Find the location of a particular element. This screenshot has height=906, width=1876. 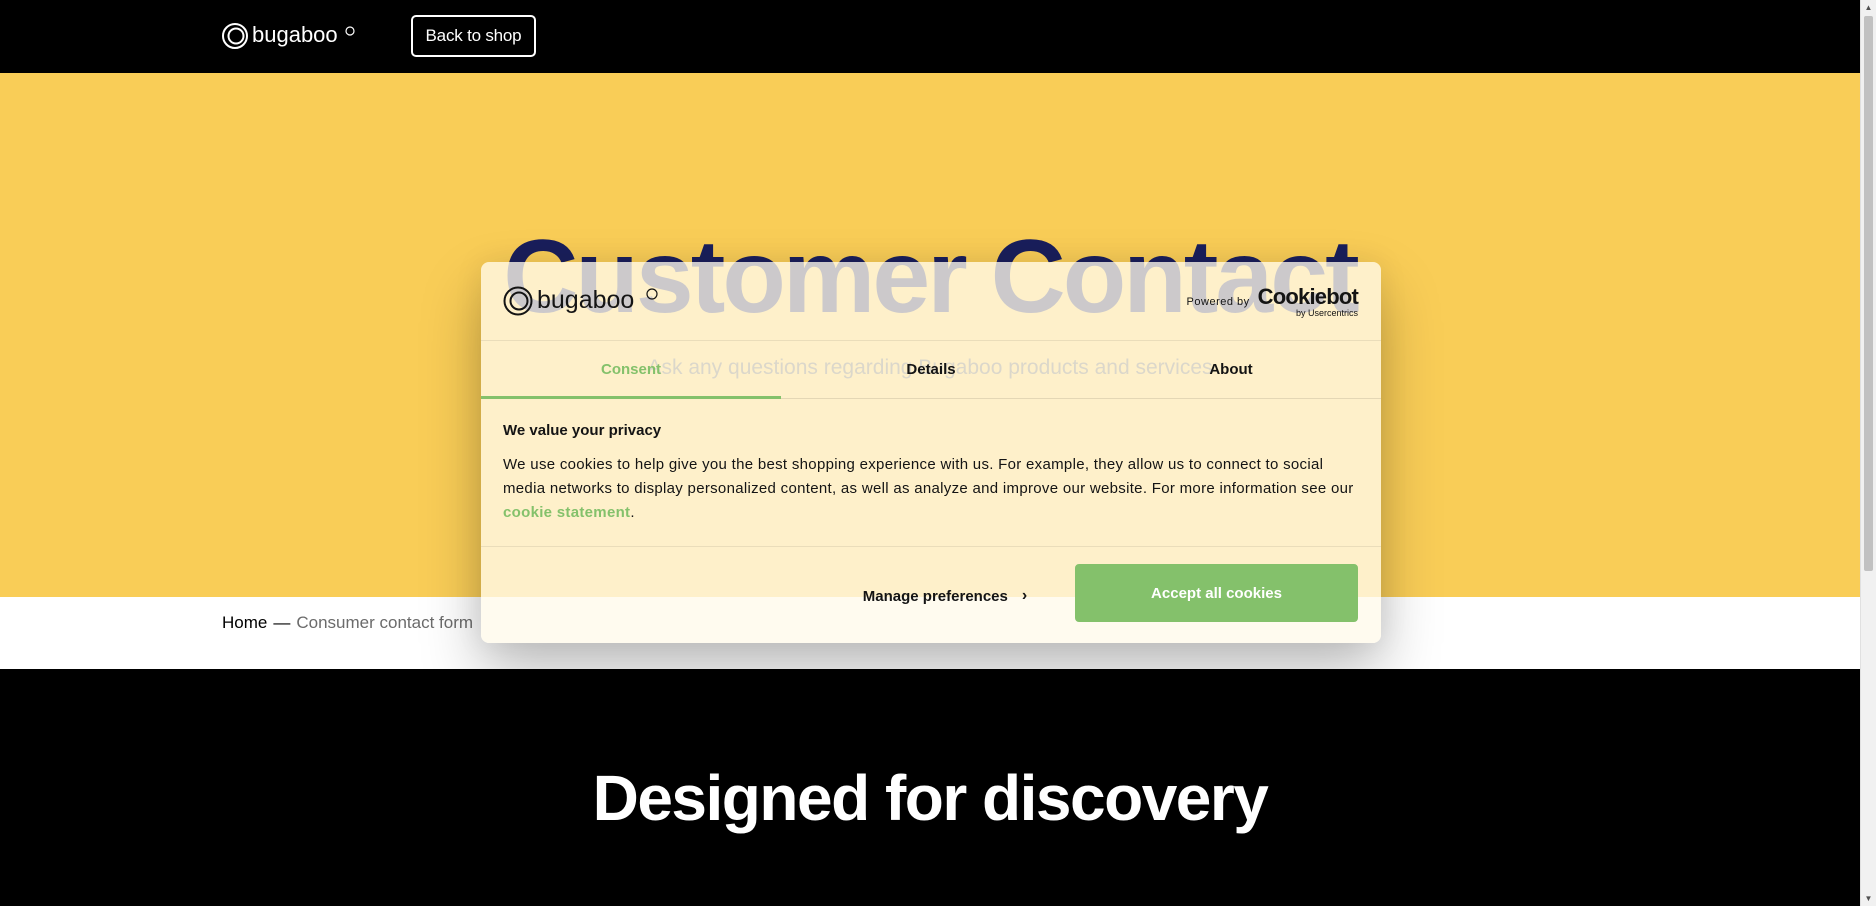

cookie-statement-link: cookie statement is located at coordinates (566, 512).